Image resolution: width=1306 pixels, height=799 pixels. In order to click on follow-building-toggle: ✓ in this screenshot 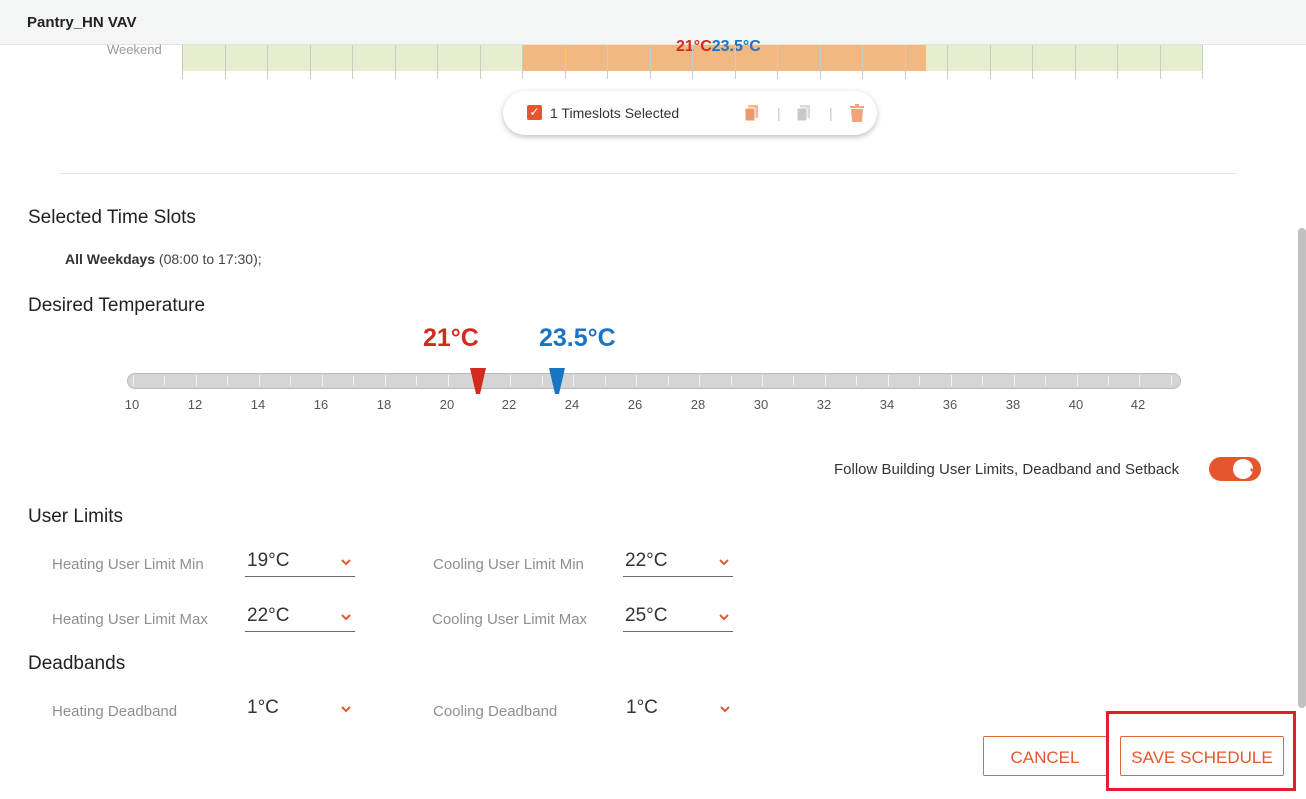, I will do `click(1235, 469)`.